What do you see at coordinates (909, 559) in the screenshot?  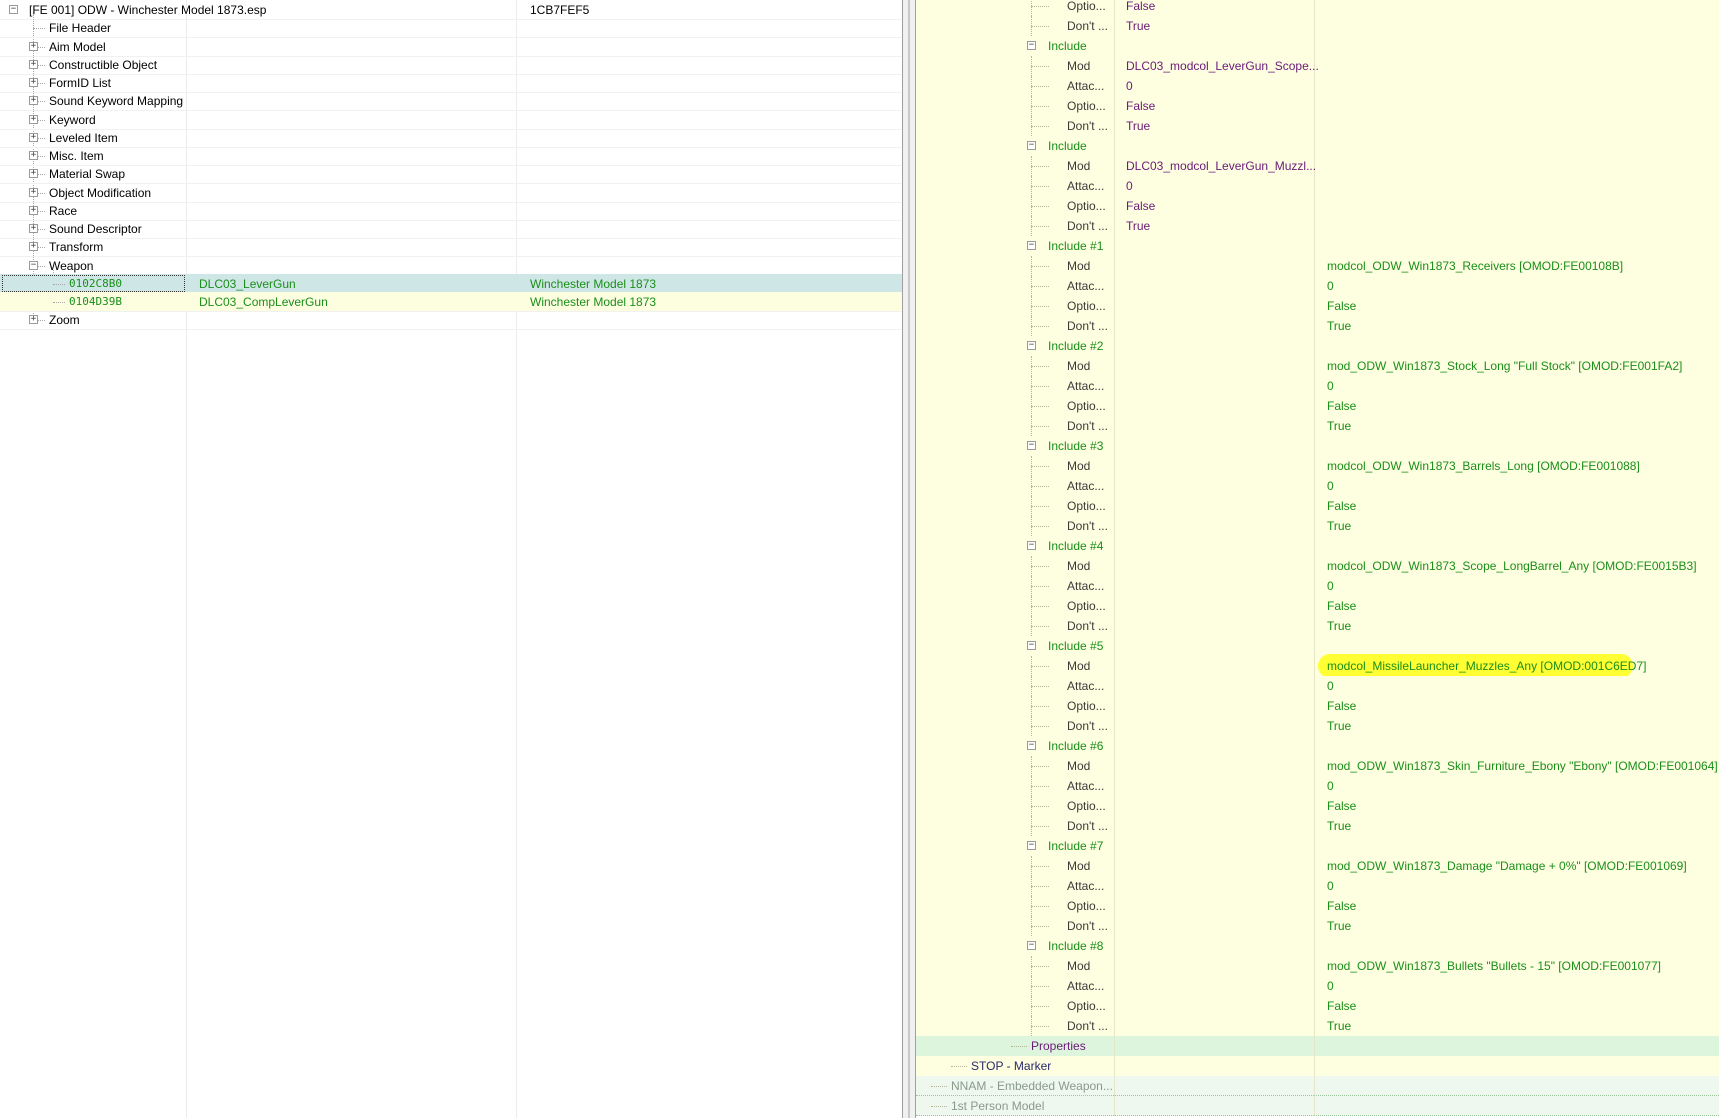 I see `pane-splitter` at bounding box center [909, 559].